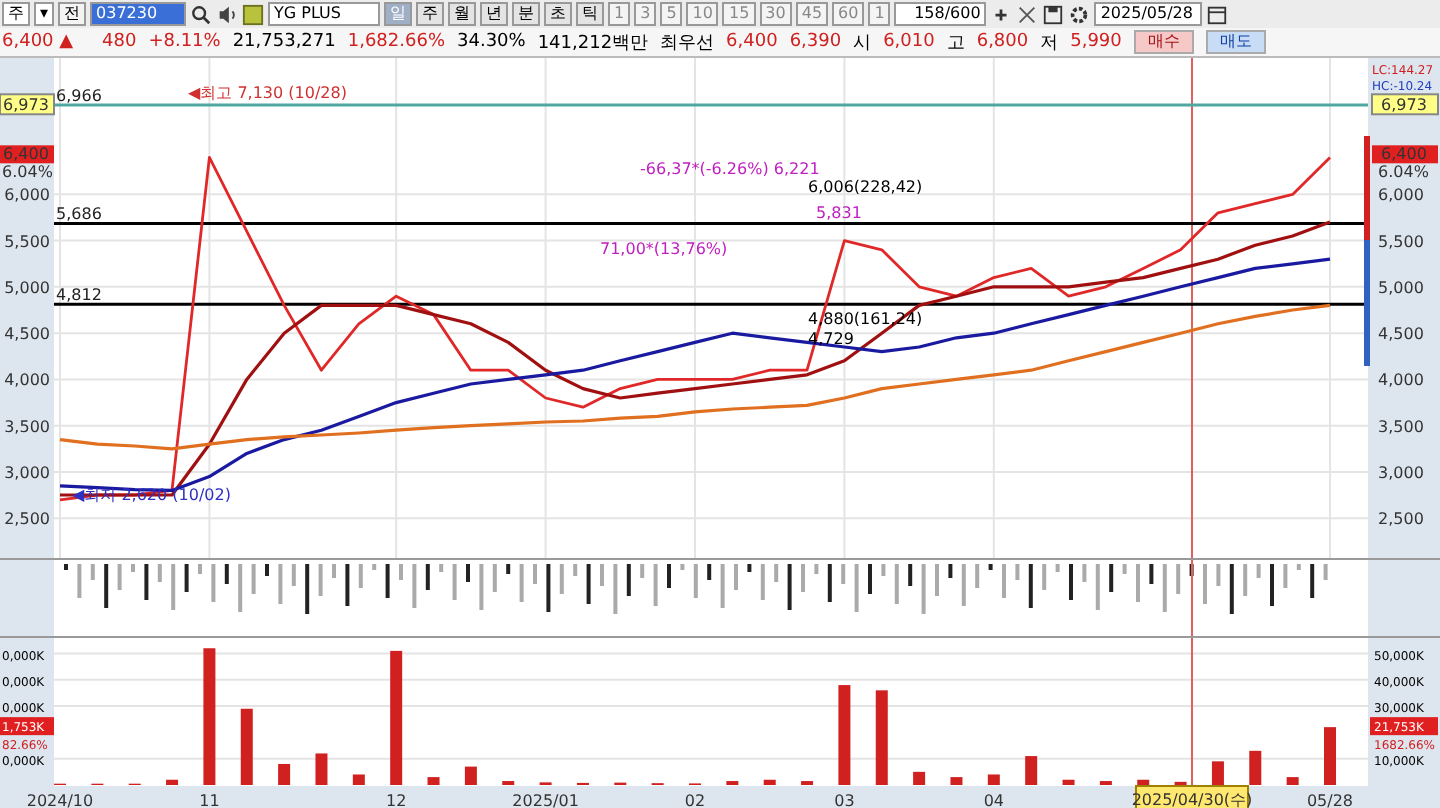  I want to click on rate-text: +8.11%, so click(184, 42).